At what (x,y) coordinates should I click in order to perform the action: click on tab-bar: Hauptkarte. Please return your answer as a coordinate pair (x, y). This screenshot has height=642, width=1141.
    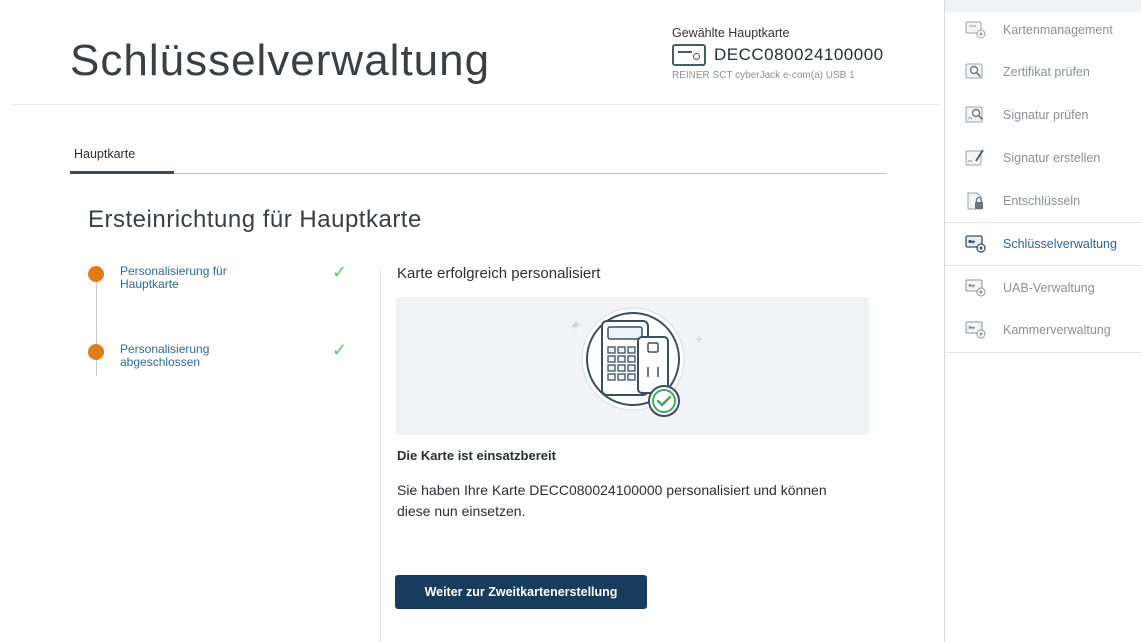
    Looking at the image, I should click on (478, 159).